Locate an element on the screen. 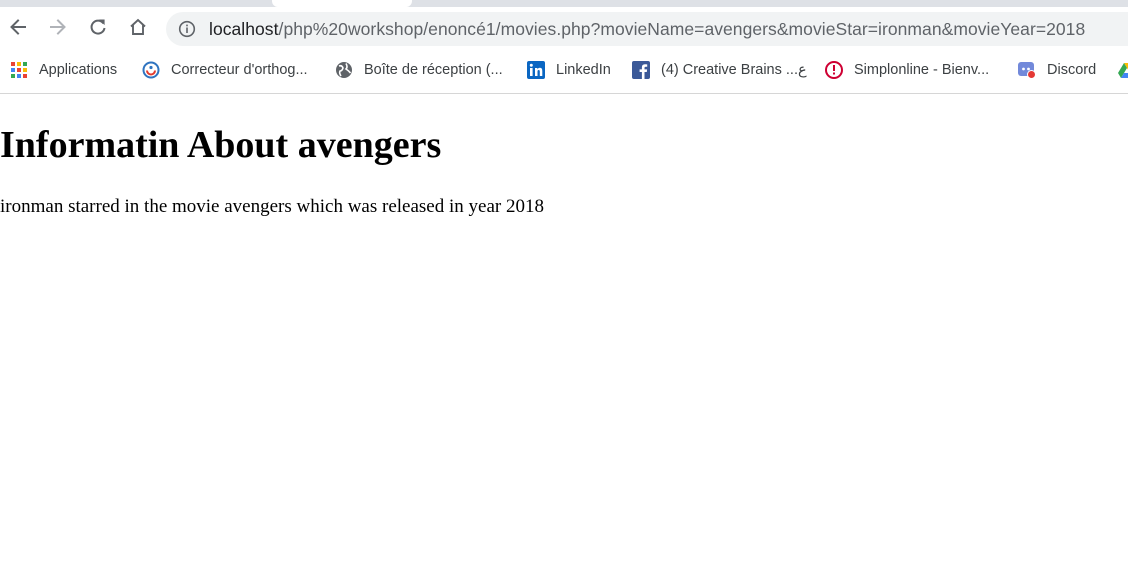 Image resolution: width=1128 pixels, height=568 pixels. reload-button is located at coordinates (98, 27).